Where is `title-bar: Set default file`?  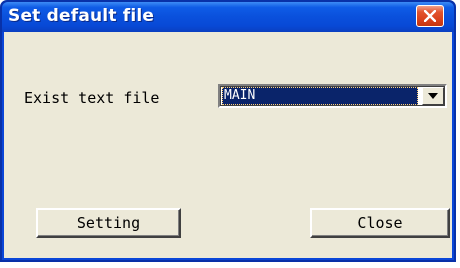
title-bar: Set default file is located at coordinates (228, 17).